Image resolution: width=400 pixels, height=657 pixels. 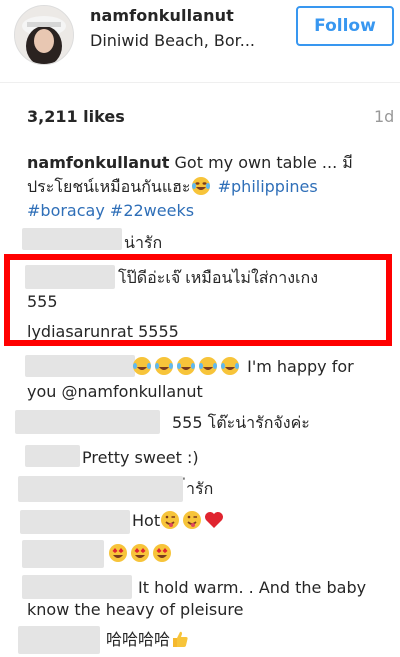 I want to click on likes-count: 3,211 likes, so click(x=76, y=116).